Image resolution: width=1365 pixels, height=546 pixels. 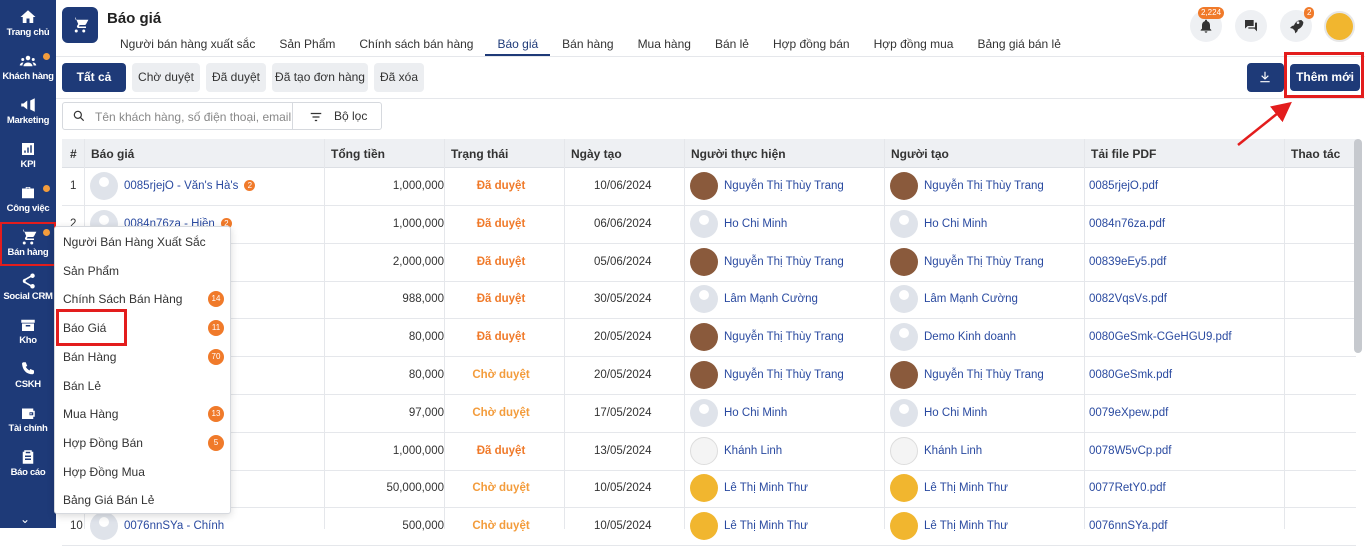 What do you see at coordinates (738, 154) in the screenshot?
I see `column-header: Người thực hiện` at bounding box center [738, 154].